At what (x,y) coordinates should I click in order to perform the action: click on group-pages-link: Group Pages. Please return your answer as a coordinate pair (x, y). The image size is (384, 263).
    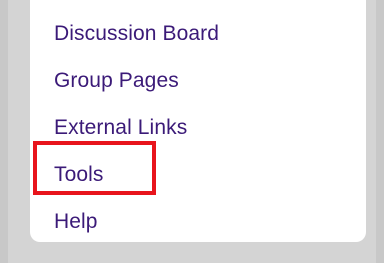
    Looking at the image, I should click on (116, 80).